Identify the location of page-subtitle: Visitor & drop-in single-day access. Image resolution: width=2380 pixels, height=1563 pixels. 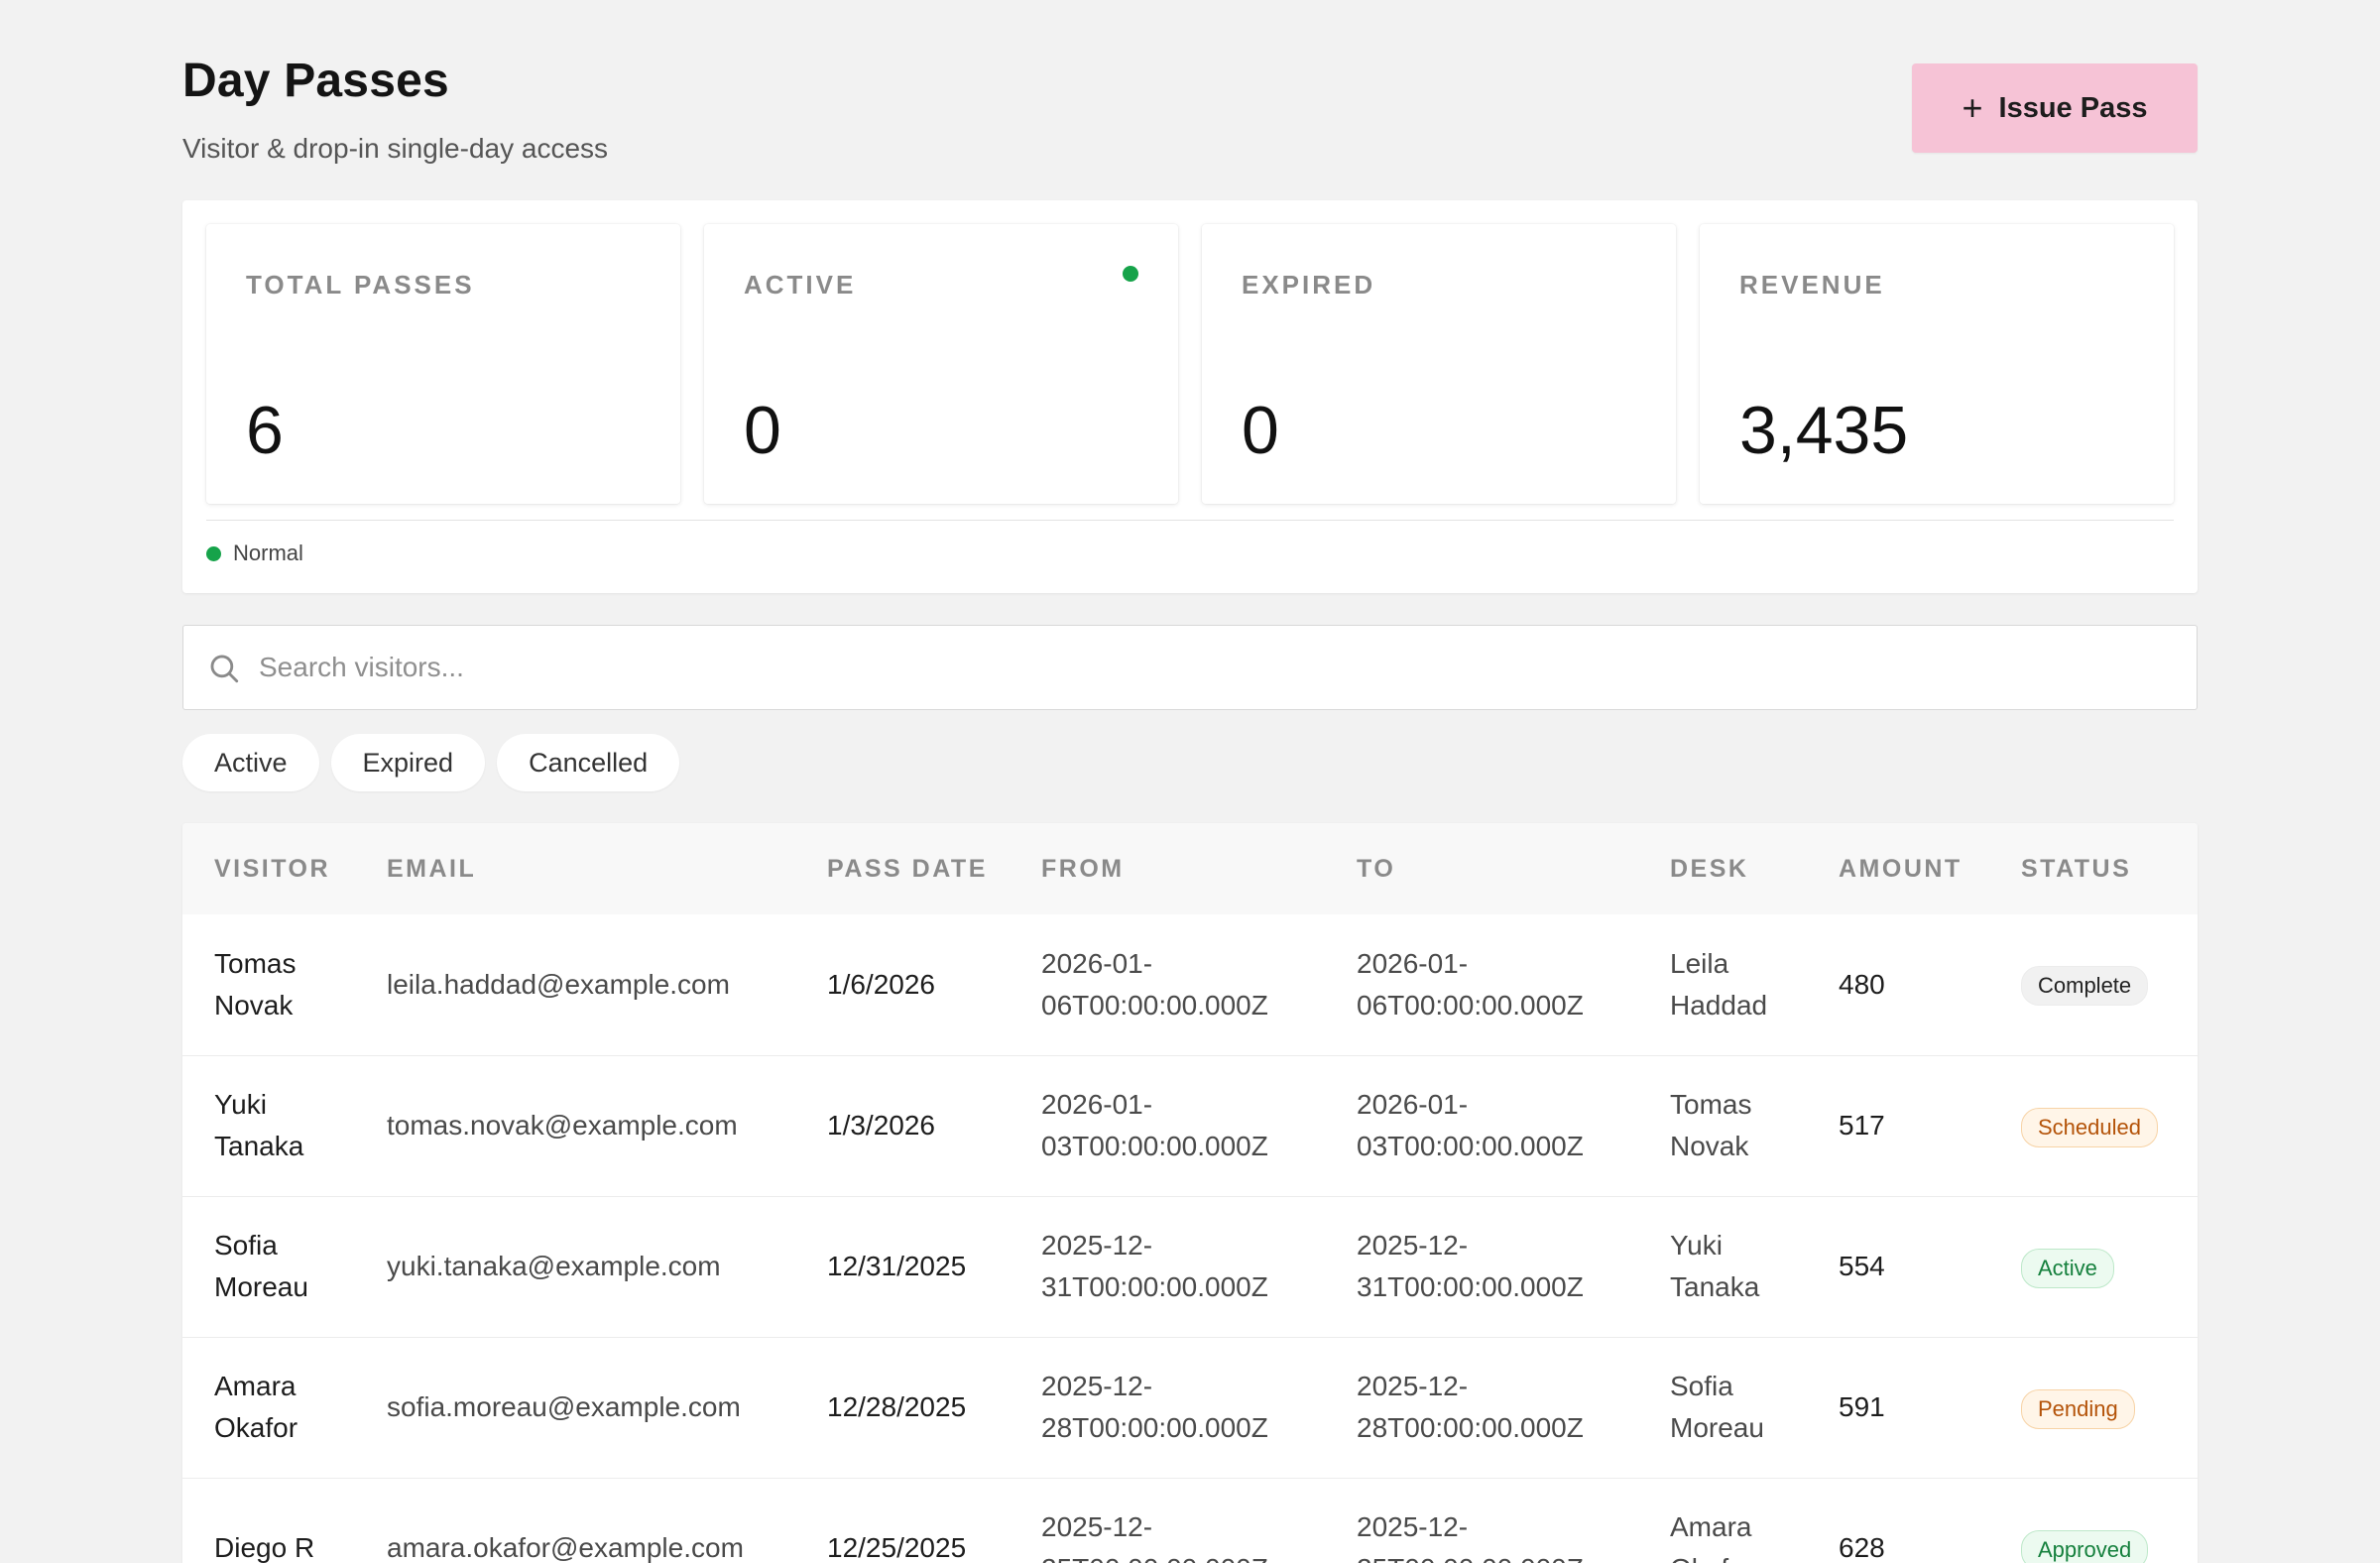
(395, 148).